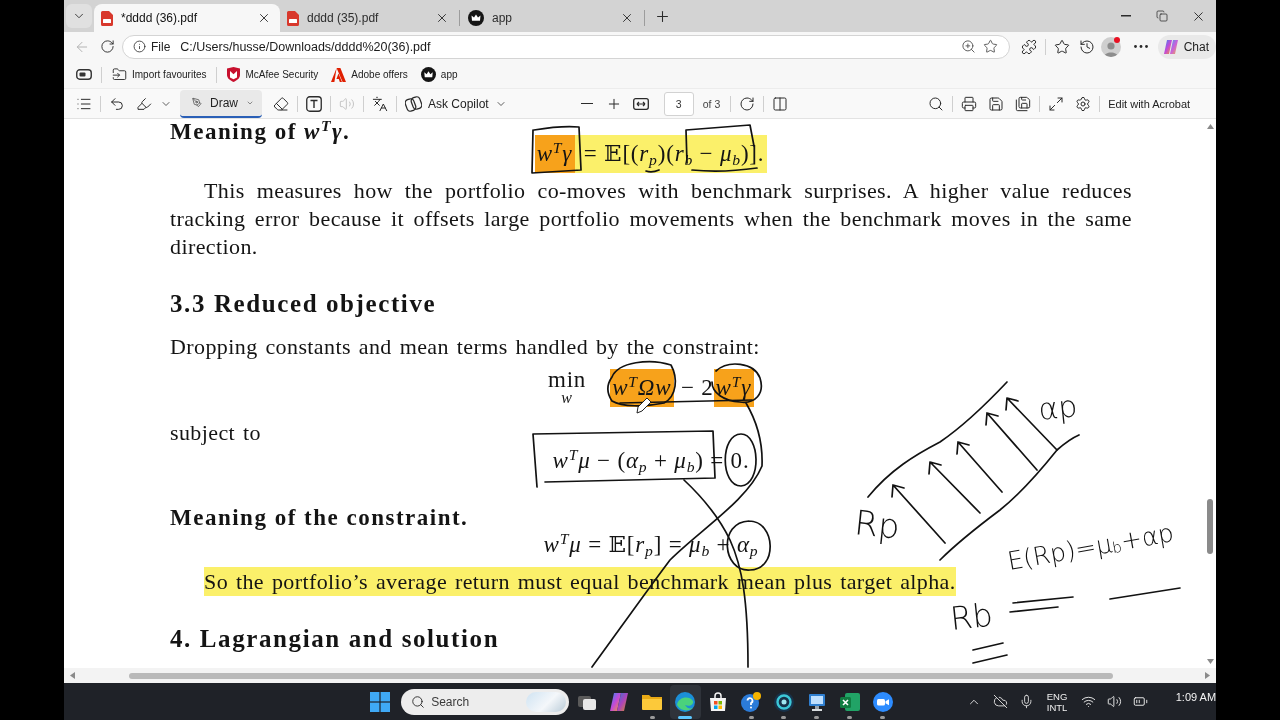  What do you see at coordinates (303, 304) in the screenshot?
I see `section-heading: 3.3 Reduced objective` at bounding box center [303, 304].